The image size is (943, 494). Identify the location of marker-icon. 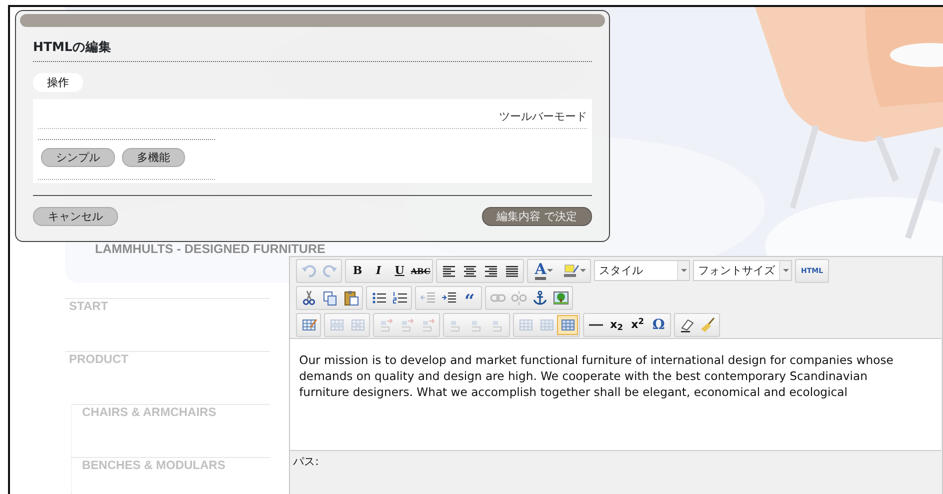
(570, 270).